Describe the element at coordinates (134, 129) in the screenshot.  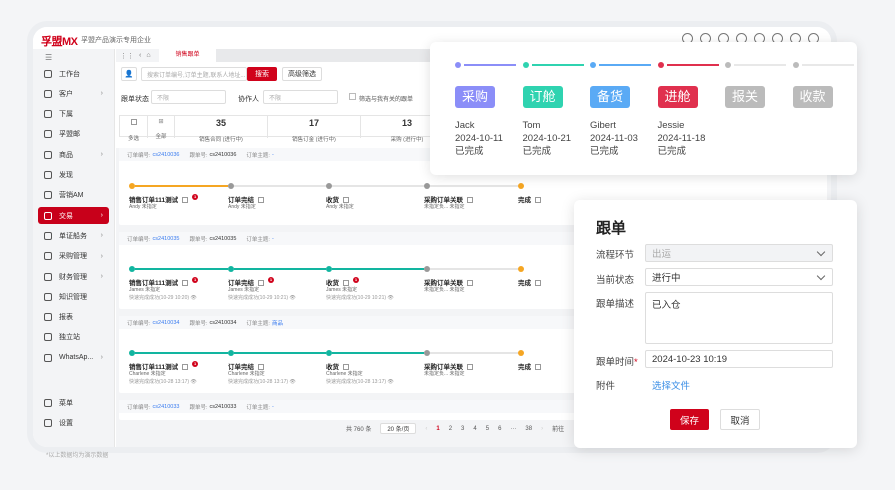
I see `multi-select: 多选` at that location.